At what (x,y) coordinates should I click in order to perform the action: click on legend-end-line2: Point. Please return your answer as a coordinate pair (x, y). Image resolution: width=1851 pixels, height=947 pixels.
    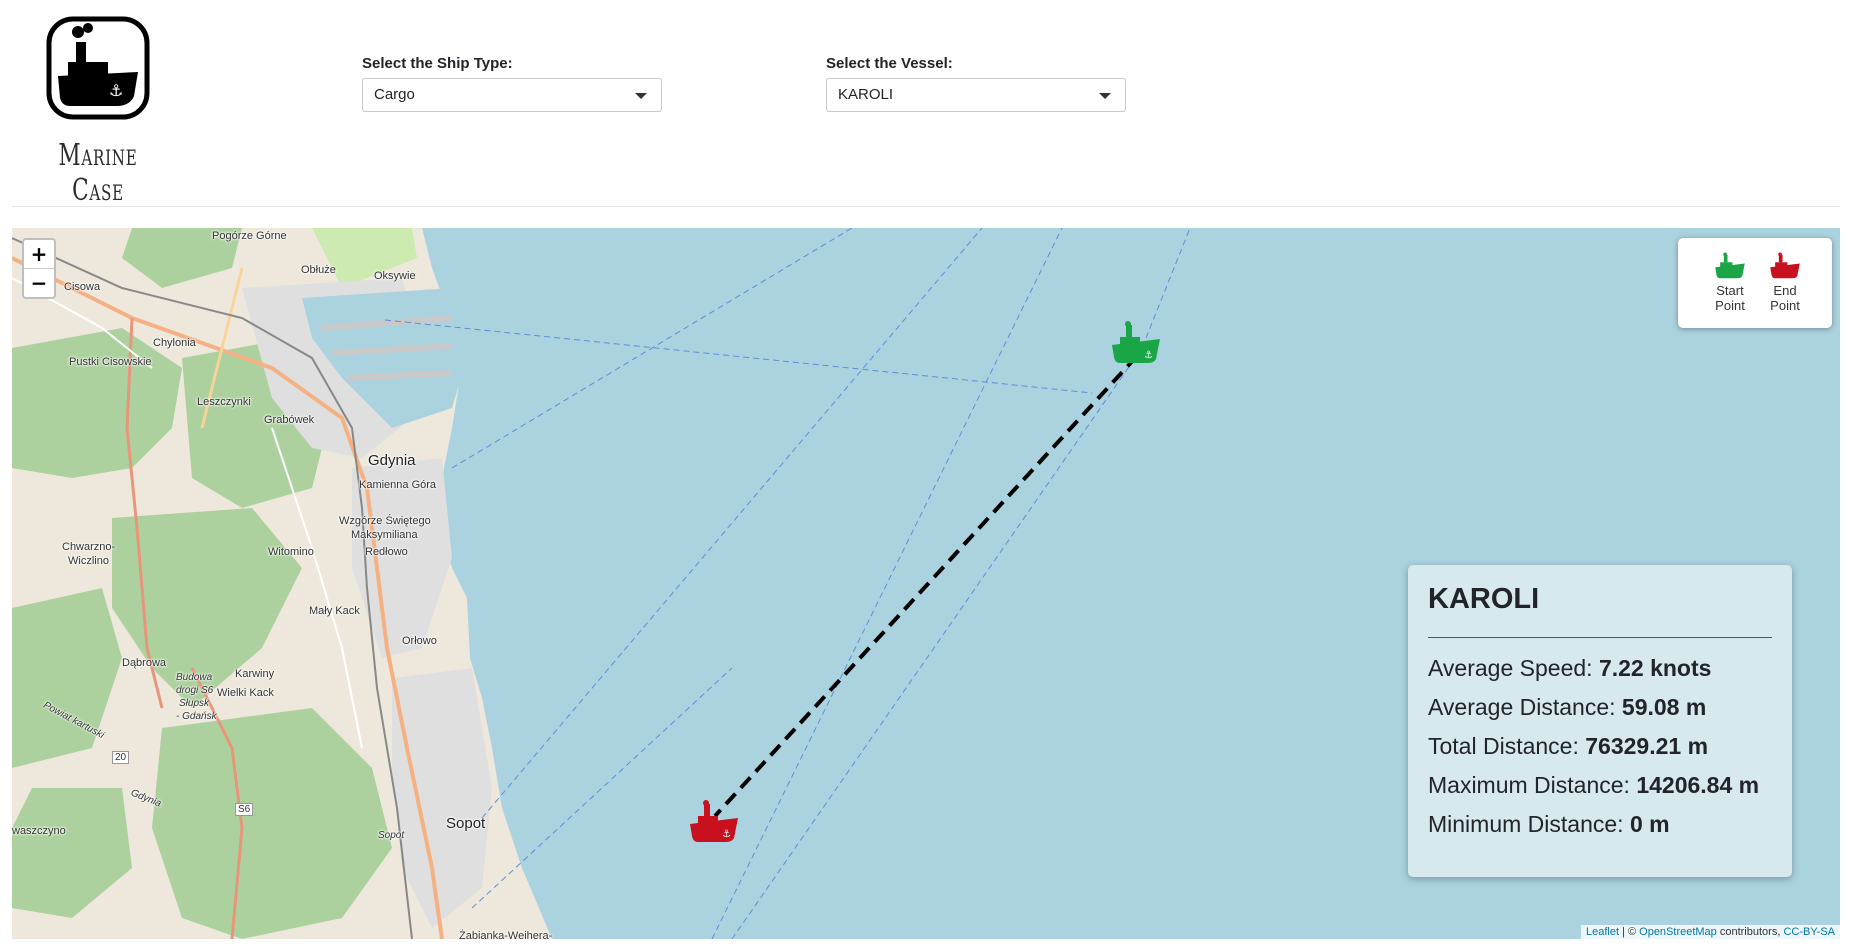
    Looking at the image, I should click on (1785, 305).